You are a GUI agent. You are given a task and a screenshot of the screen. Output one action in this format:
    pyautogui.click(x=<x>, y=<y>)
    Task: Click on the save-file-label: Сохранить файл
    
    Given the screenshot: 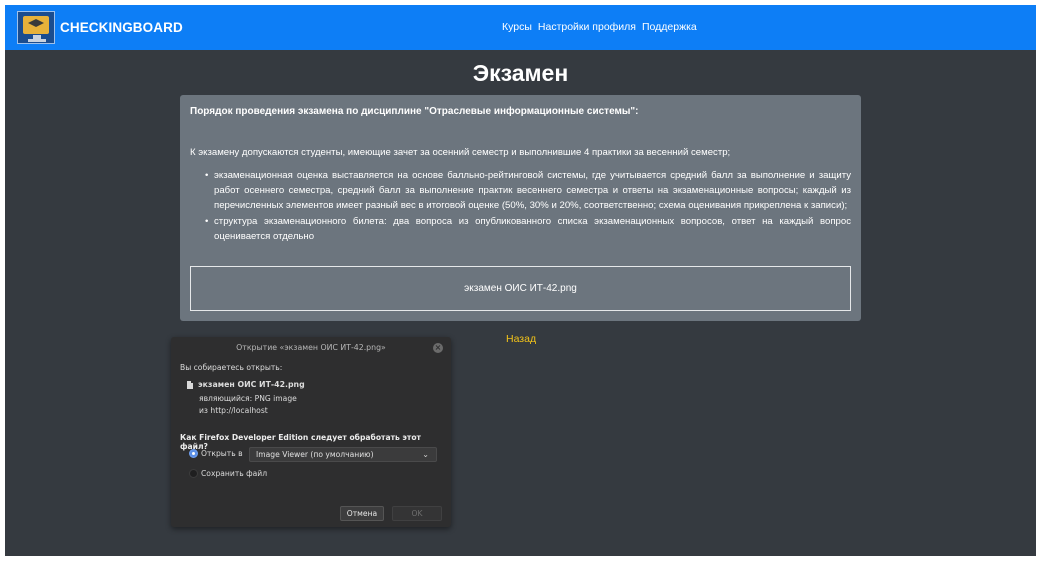 What is the action you would take?
    pyautogui.click(x=234, y=473)
    